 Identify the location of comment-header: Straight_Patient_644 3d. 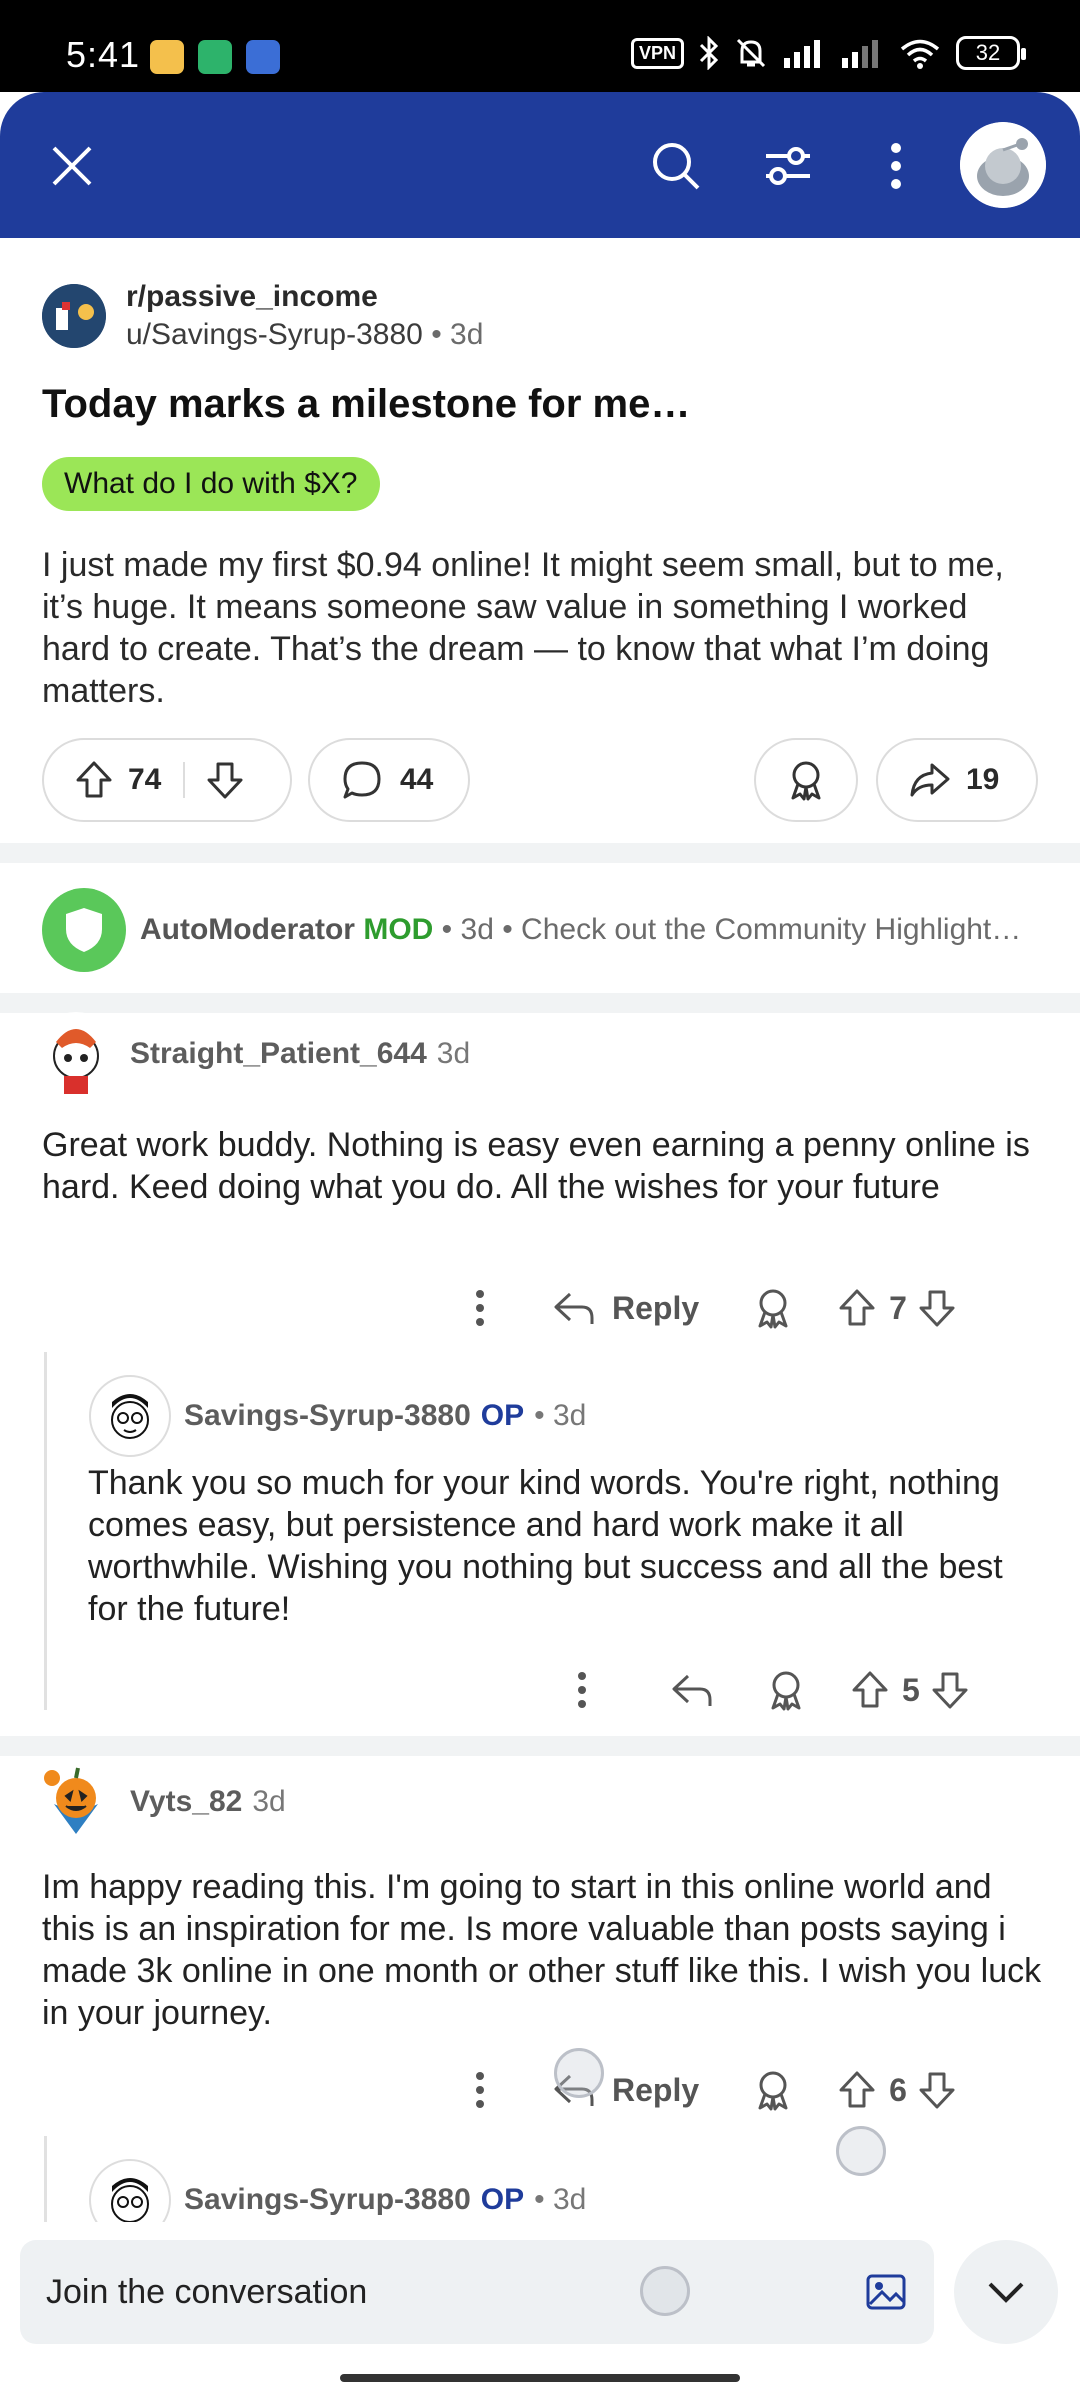
(252, 1054).